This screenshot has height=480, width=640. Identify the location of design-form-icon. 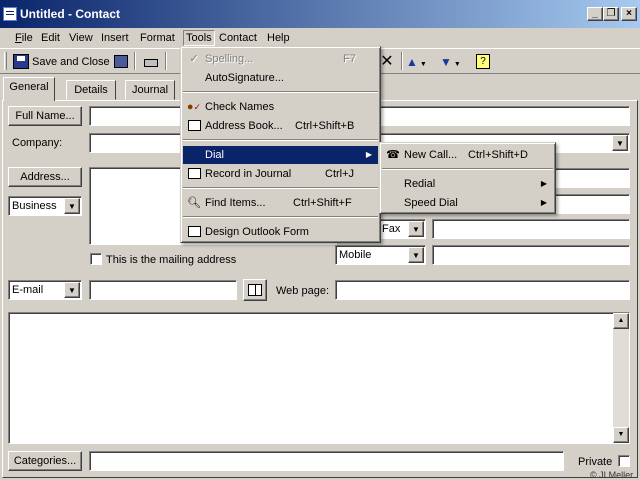
(194, 232).